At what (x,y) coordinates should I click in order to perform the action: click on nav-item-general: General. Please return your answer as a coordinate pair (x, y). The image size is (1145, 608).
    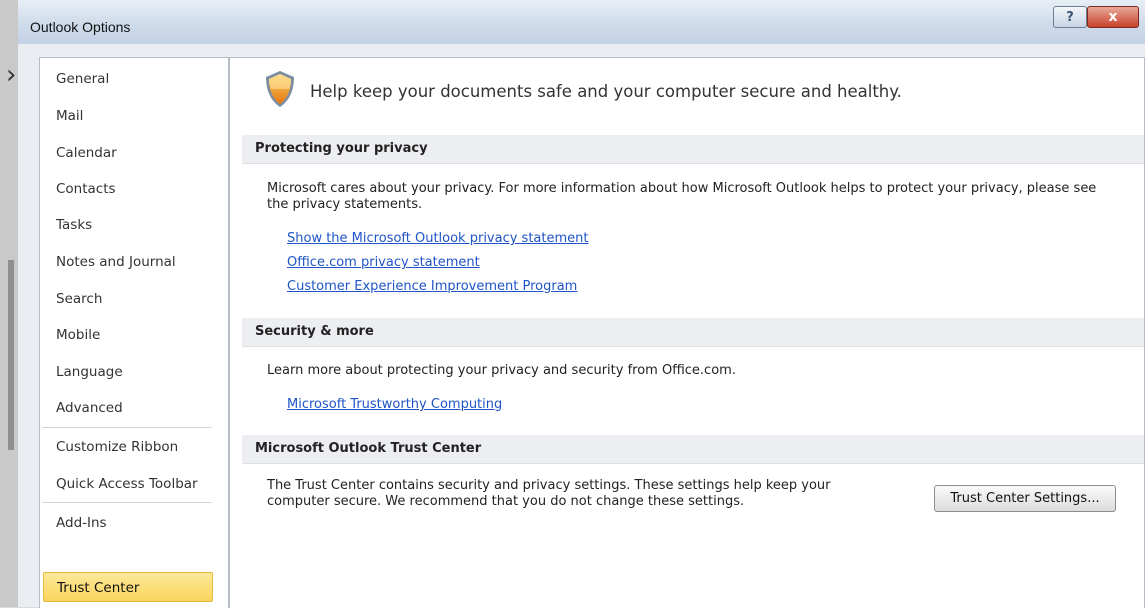
    Looking at the image, I should click on (128, 79).